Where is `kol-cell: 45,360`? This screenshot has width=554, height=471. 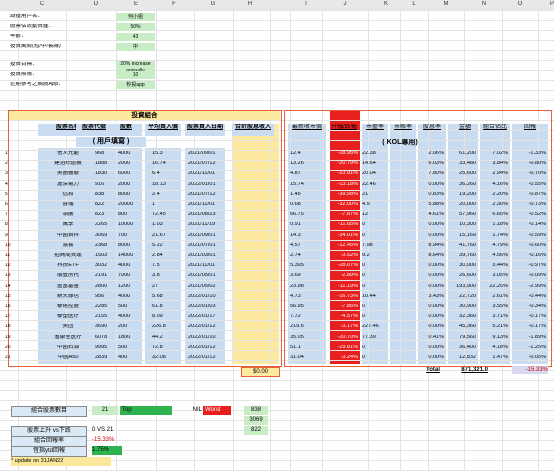
kol-cell: 45,360 is located at coordinates (467, 327).